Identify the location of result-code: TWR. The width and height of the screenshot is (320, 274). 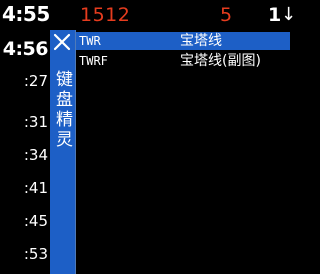
(90, 41).